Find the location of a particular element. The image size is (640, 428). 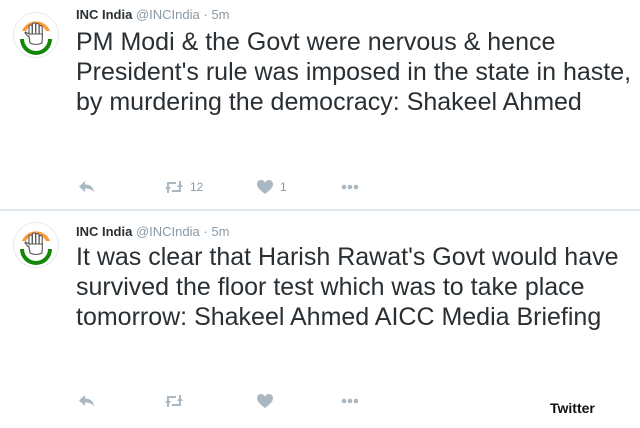

retweet-button is located at coordinates (177, 401).